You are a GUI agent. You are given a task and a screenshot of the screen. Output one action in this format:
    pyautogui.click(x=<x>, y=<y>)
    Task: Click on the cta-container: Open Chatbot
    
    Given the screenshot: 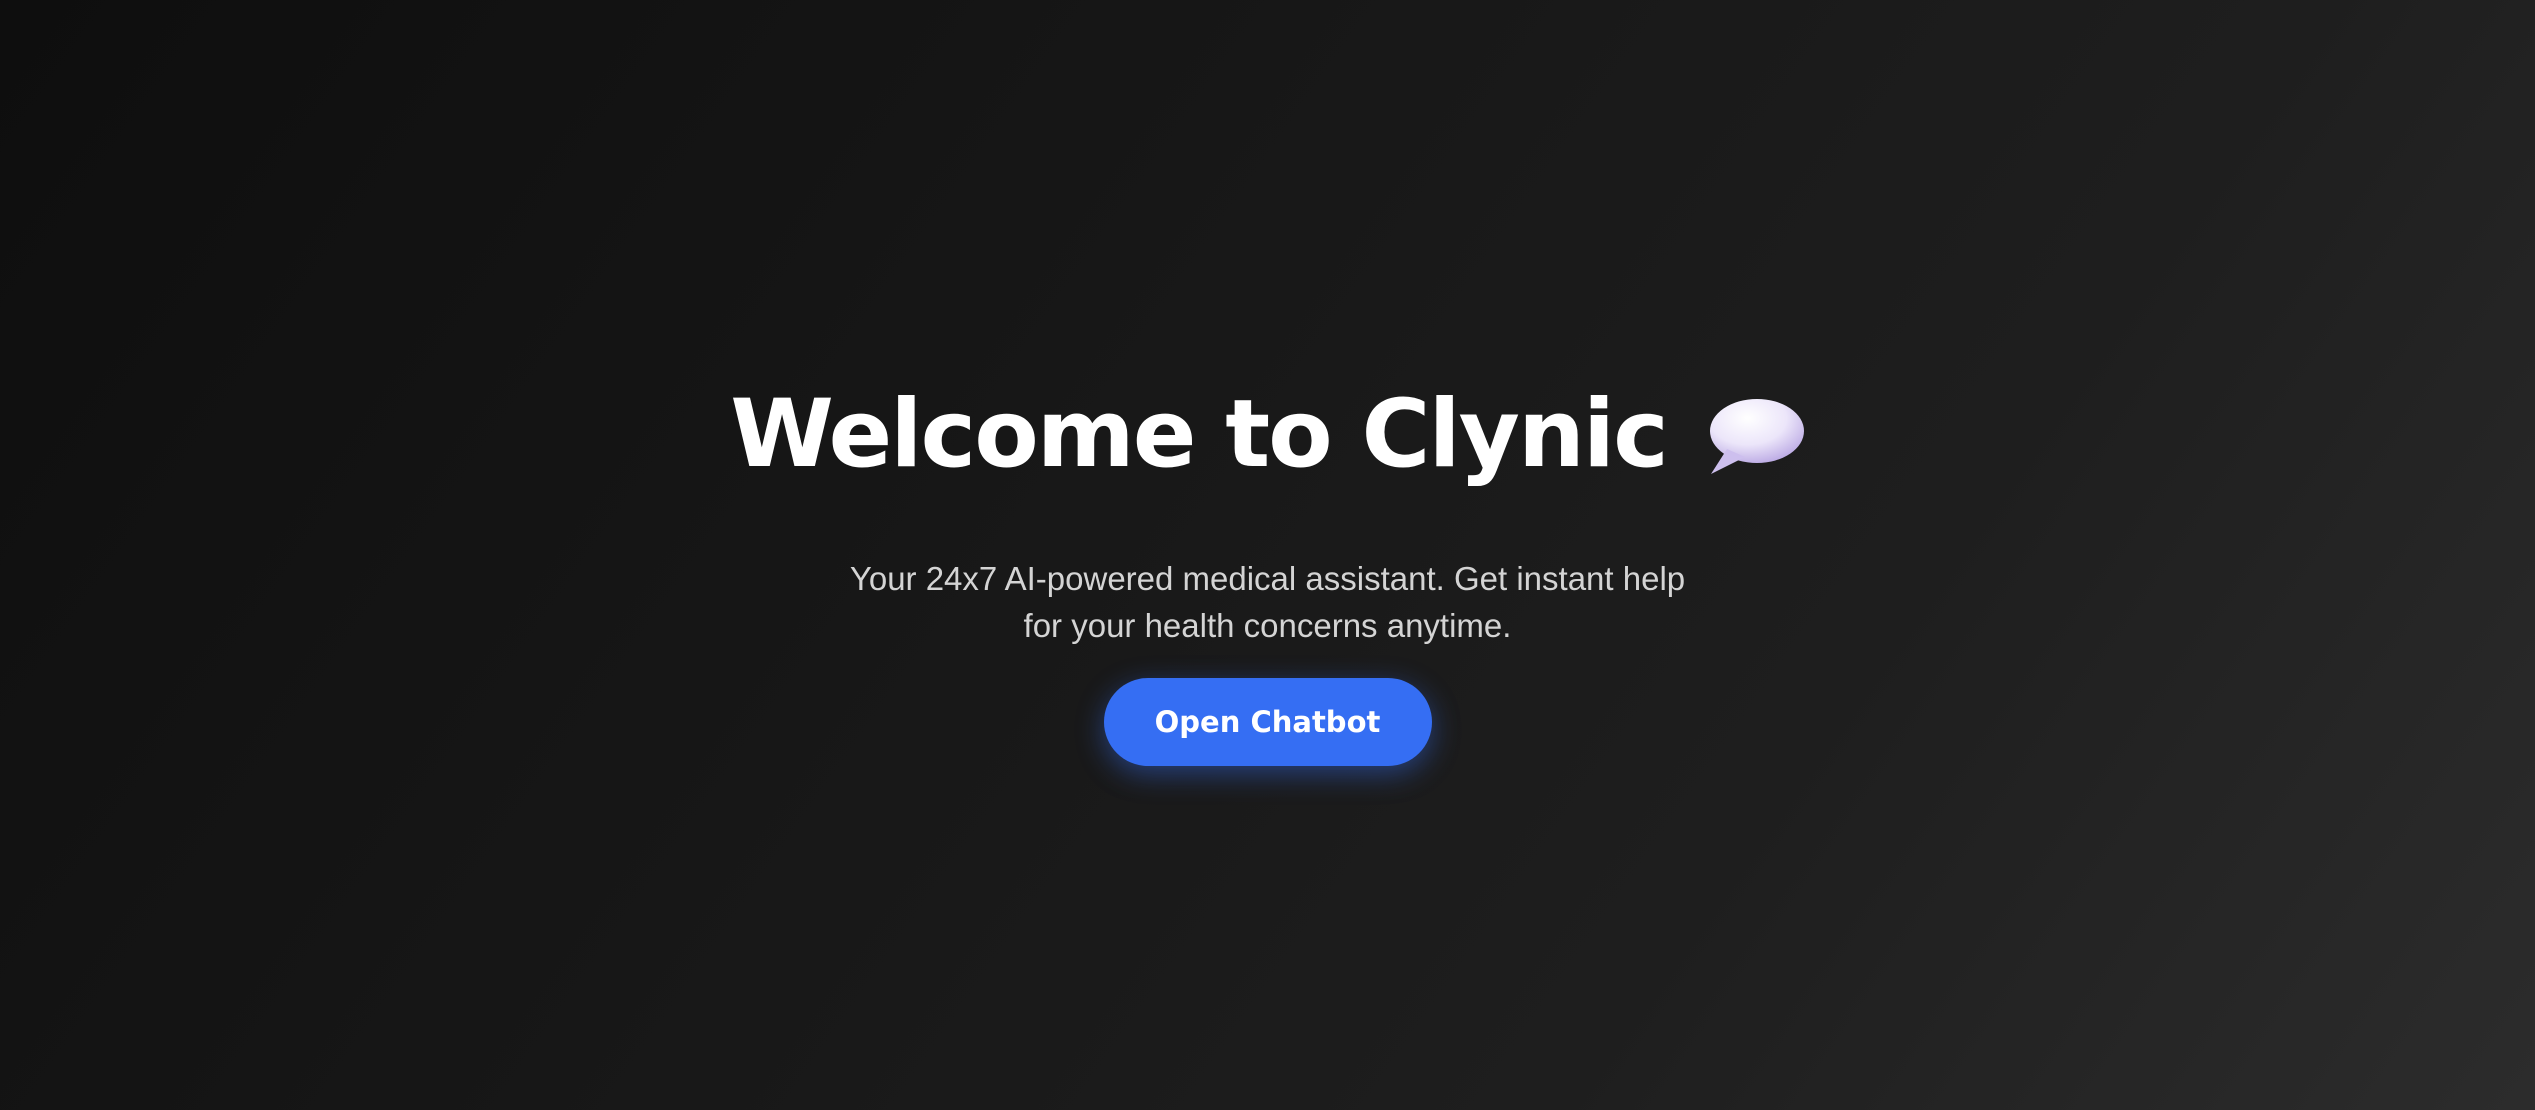 What is the action you would take?
    pyautogui.click(x=1267, y=722)
    